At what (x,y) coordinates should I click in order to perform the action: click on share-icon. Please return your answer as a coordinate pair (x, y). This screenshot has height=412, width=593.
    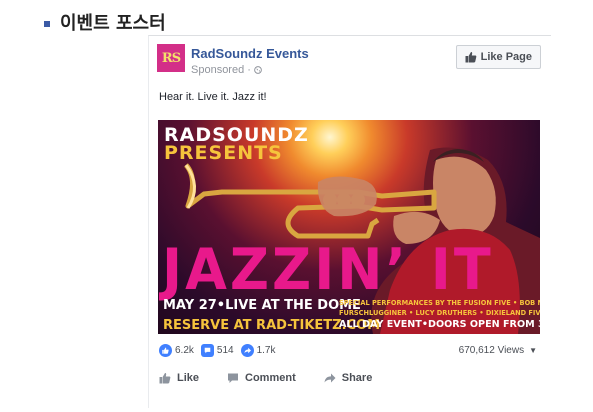
    Looking at the image, I should click on (330, 378).